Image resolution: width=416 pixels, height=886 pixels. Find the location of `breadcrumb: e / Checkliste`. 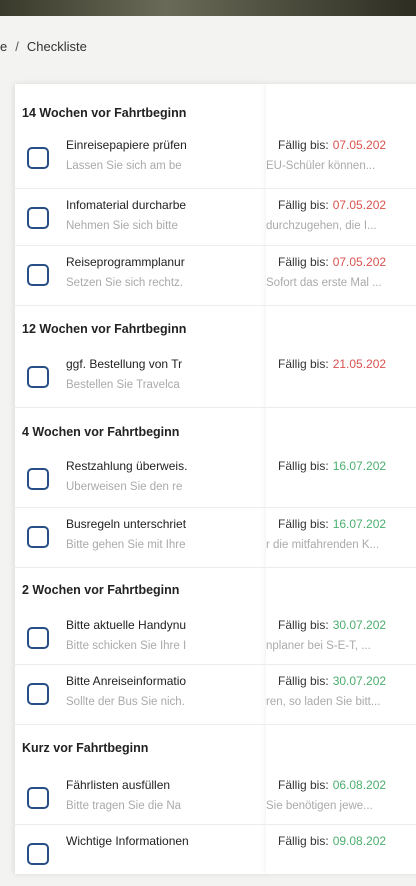

breadcrumb: e / Checkliste is located at coordinates (43, 46).